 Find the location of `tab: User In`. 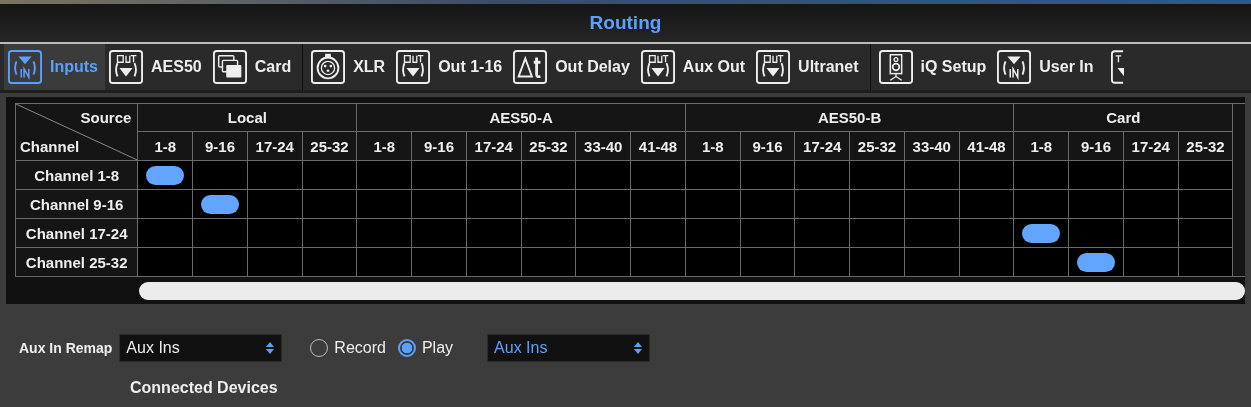

tab: User In is located at coordinates (1047, 67).